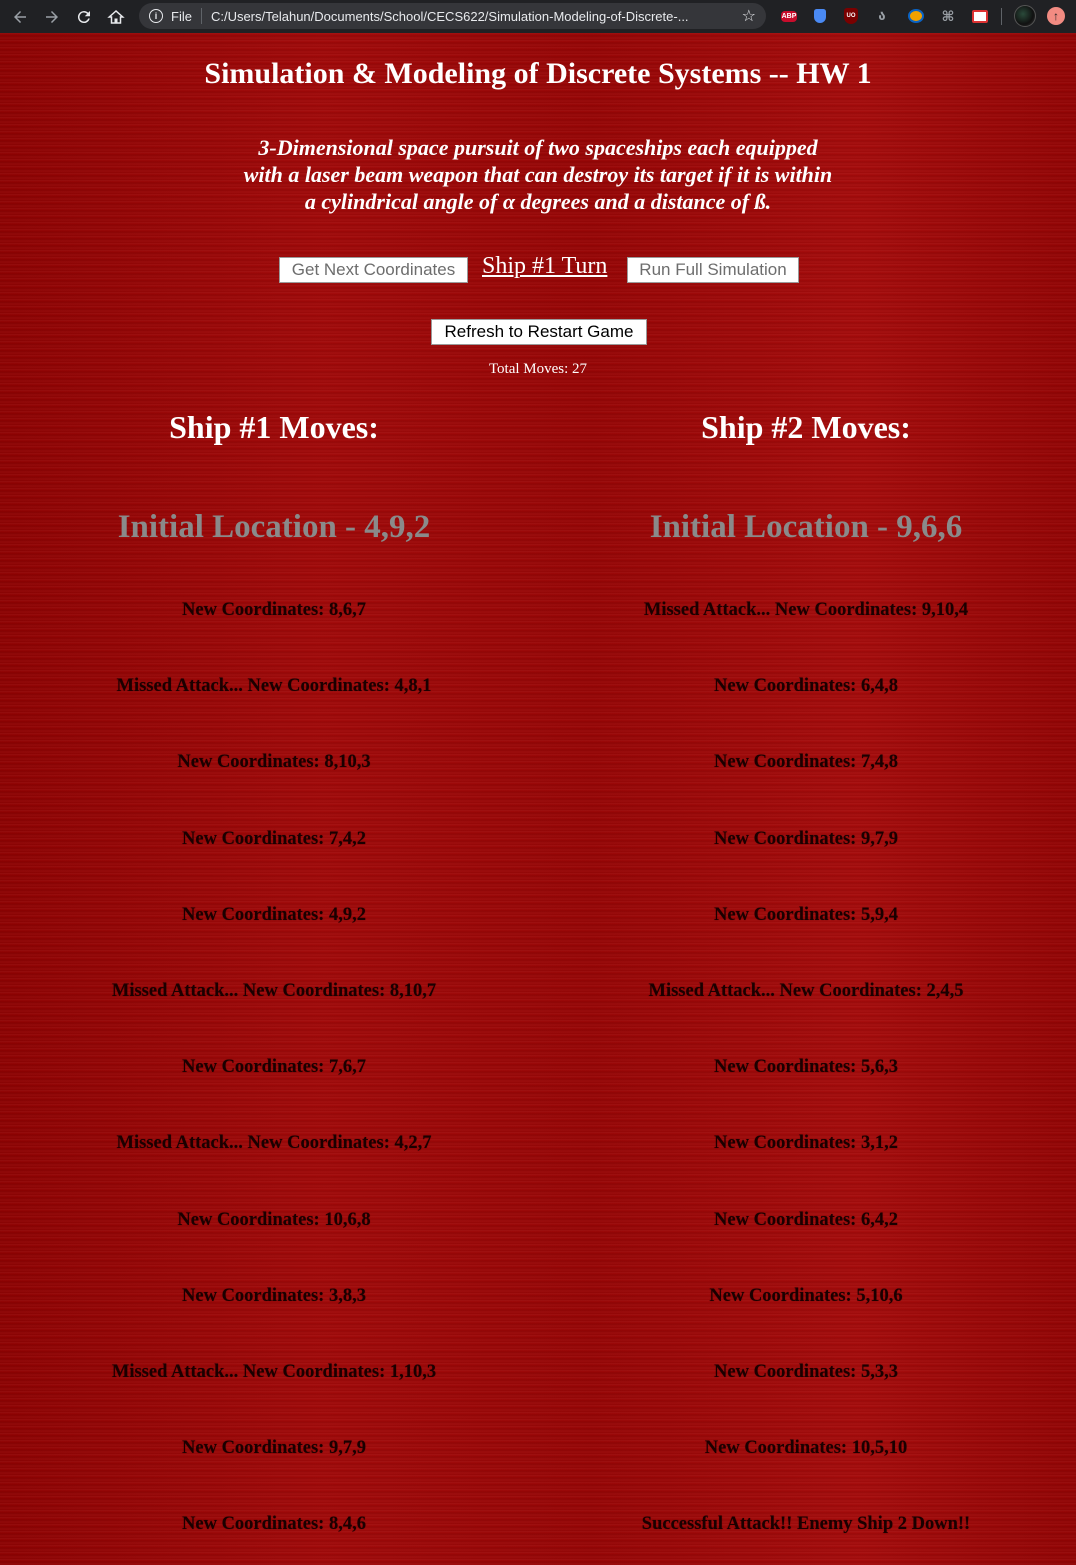 The width and height of the screenshot is (1076, 1565). I want to click on ship1-move: Missed Attack... New Coordinates: 4,8,1, so click(274, 686).